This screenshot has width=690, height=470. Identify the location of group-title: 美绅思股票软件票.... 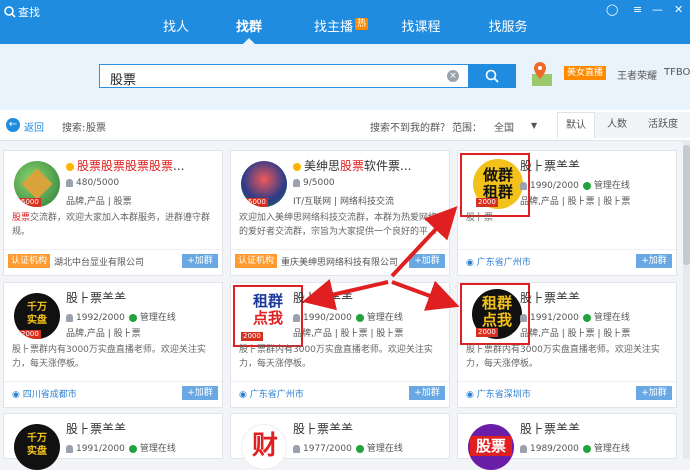
(369, 165).